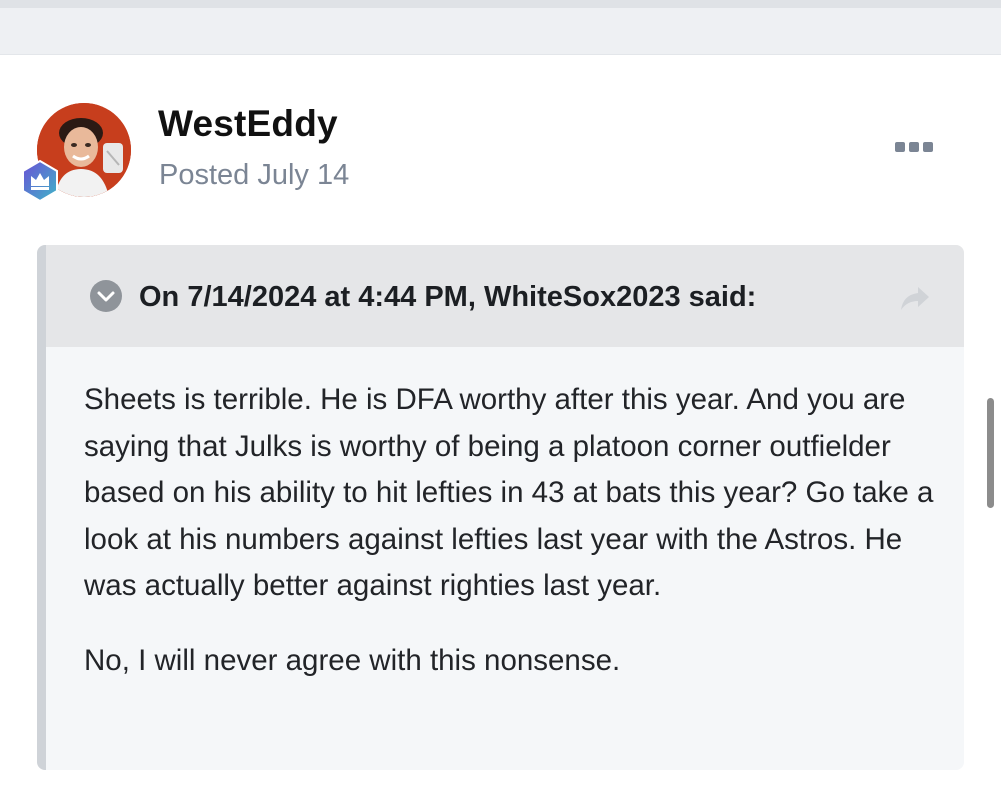 The height and width of the screenshot is (800, 1001). I want to click on top-strip, so click(500, 27).